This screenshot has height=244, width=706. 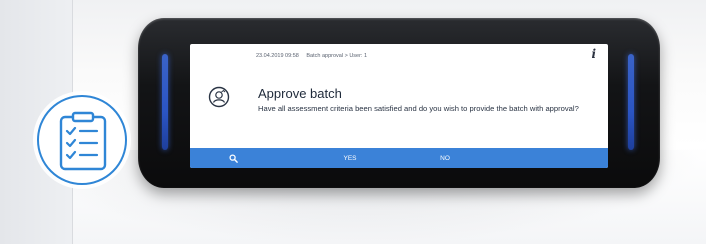 I want to click on checklist-clipboard-icon, so click(x=83, y=141).